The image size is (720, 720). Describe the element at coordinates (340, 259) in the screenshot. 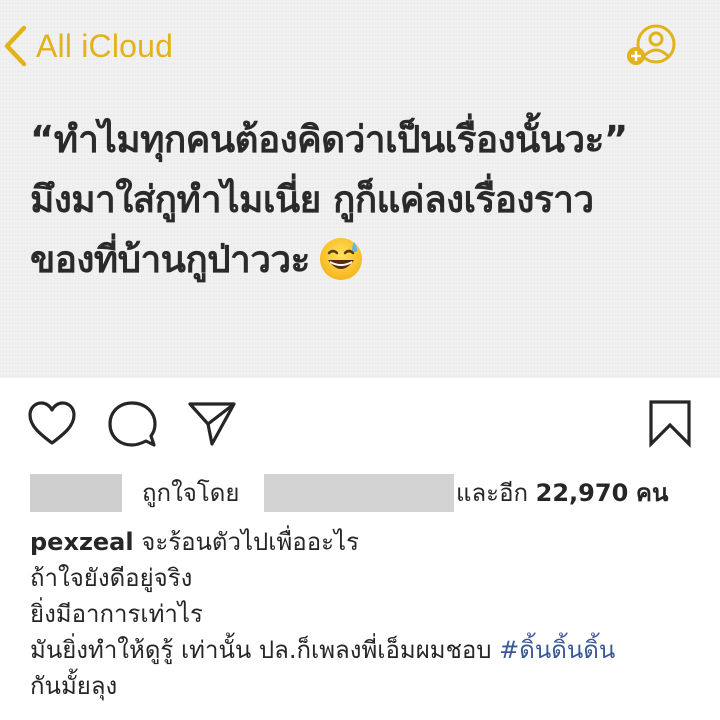

I see `grinning-sweat-emoji-icon` at that location.